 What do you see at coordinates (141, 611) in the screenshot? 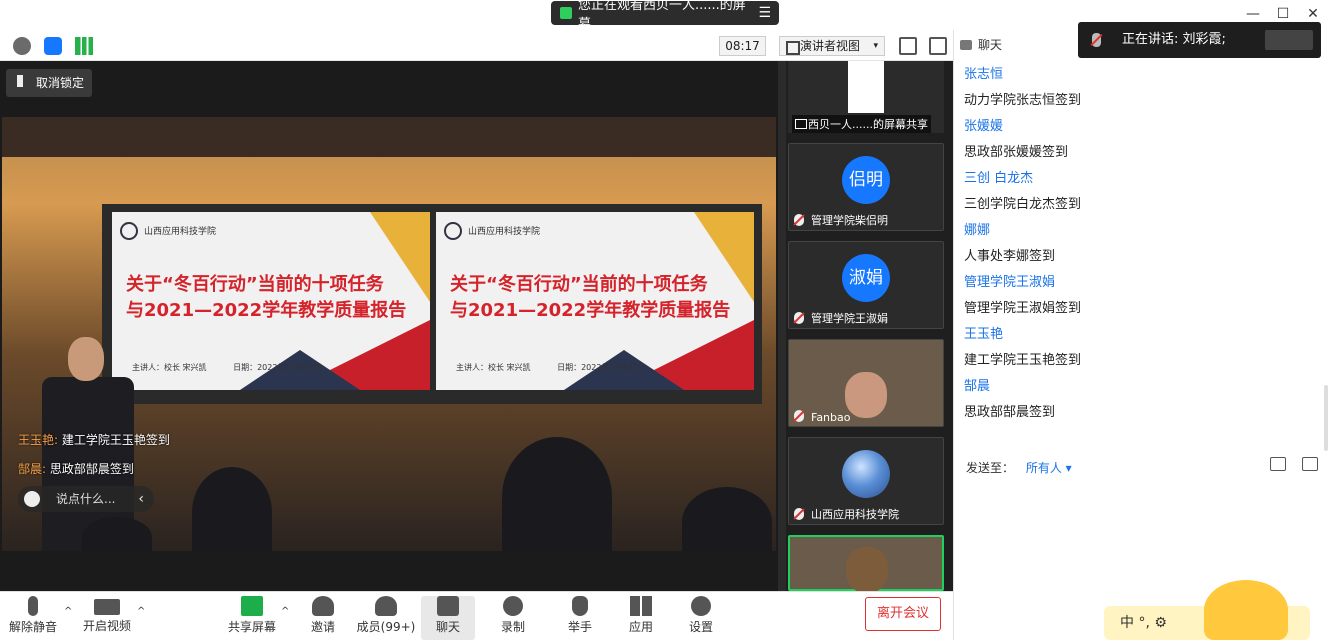
I see `video-options-caret: ^` at bounding box center [141, 611].